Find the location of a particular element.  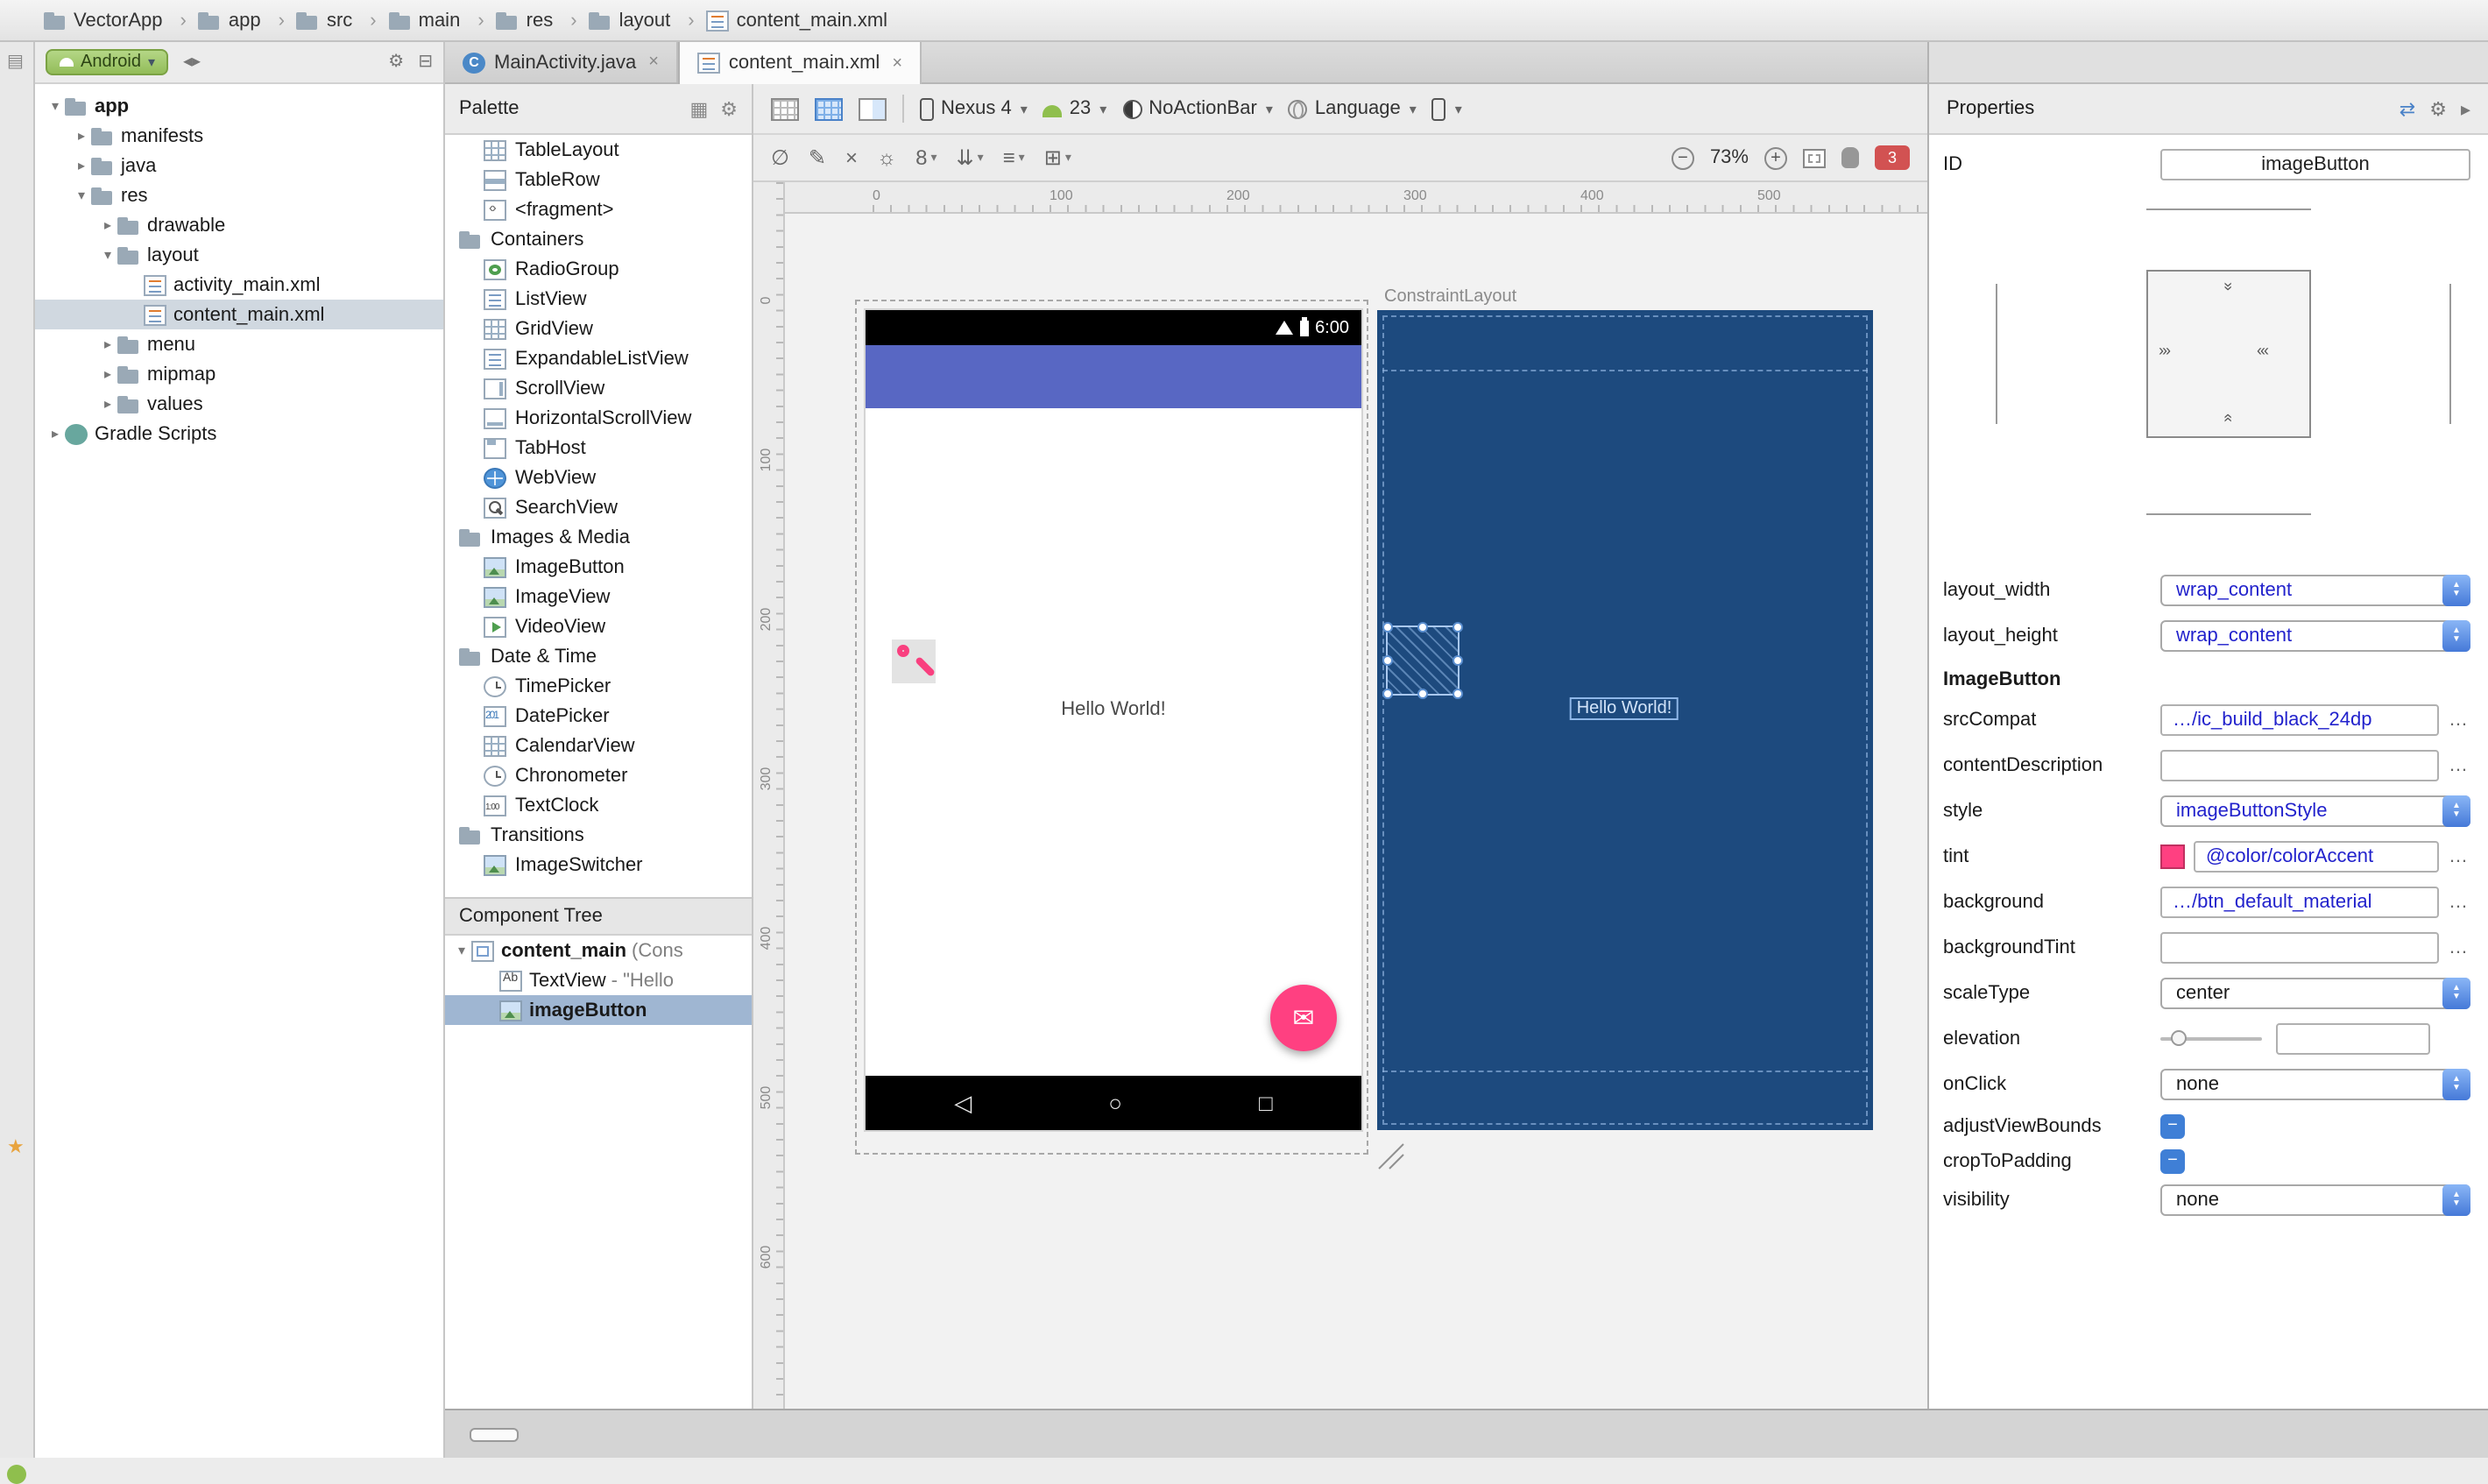

zoom-in-button: + is located at coordinates (1775, 157).